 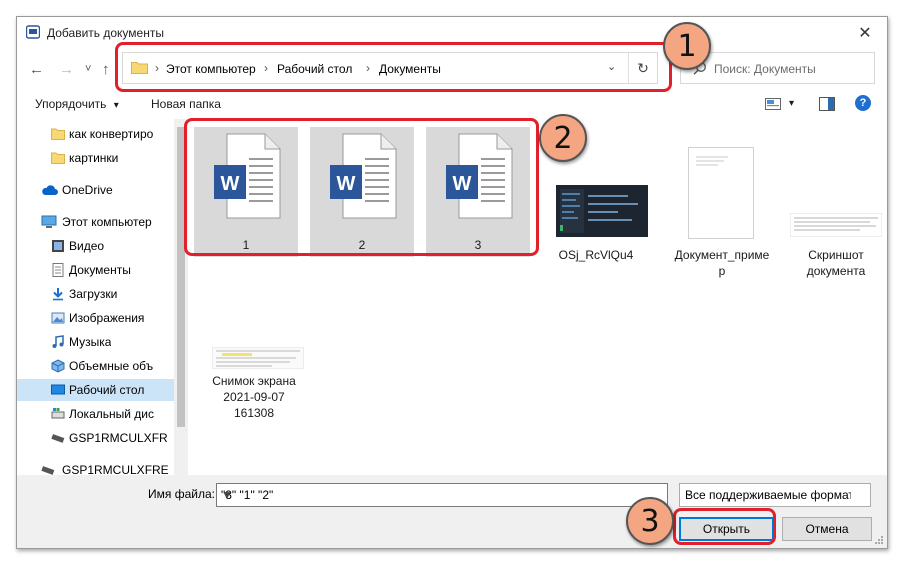 I want to click on forward-button: →, so click(x=66, y=69).